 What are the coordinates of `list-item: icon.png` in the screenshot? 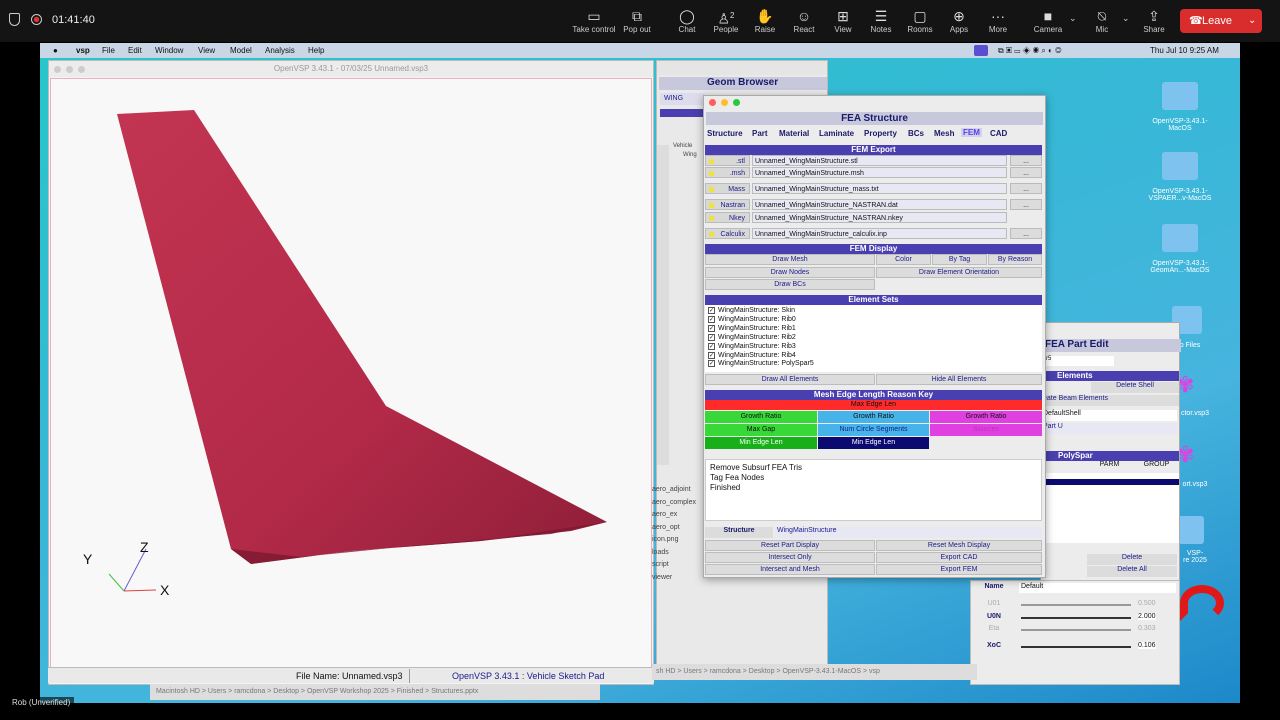 It's located at (678, 540).